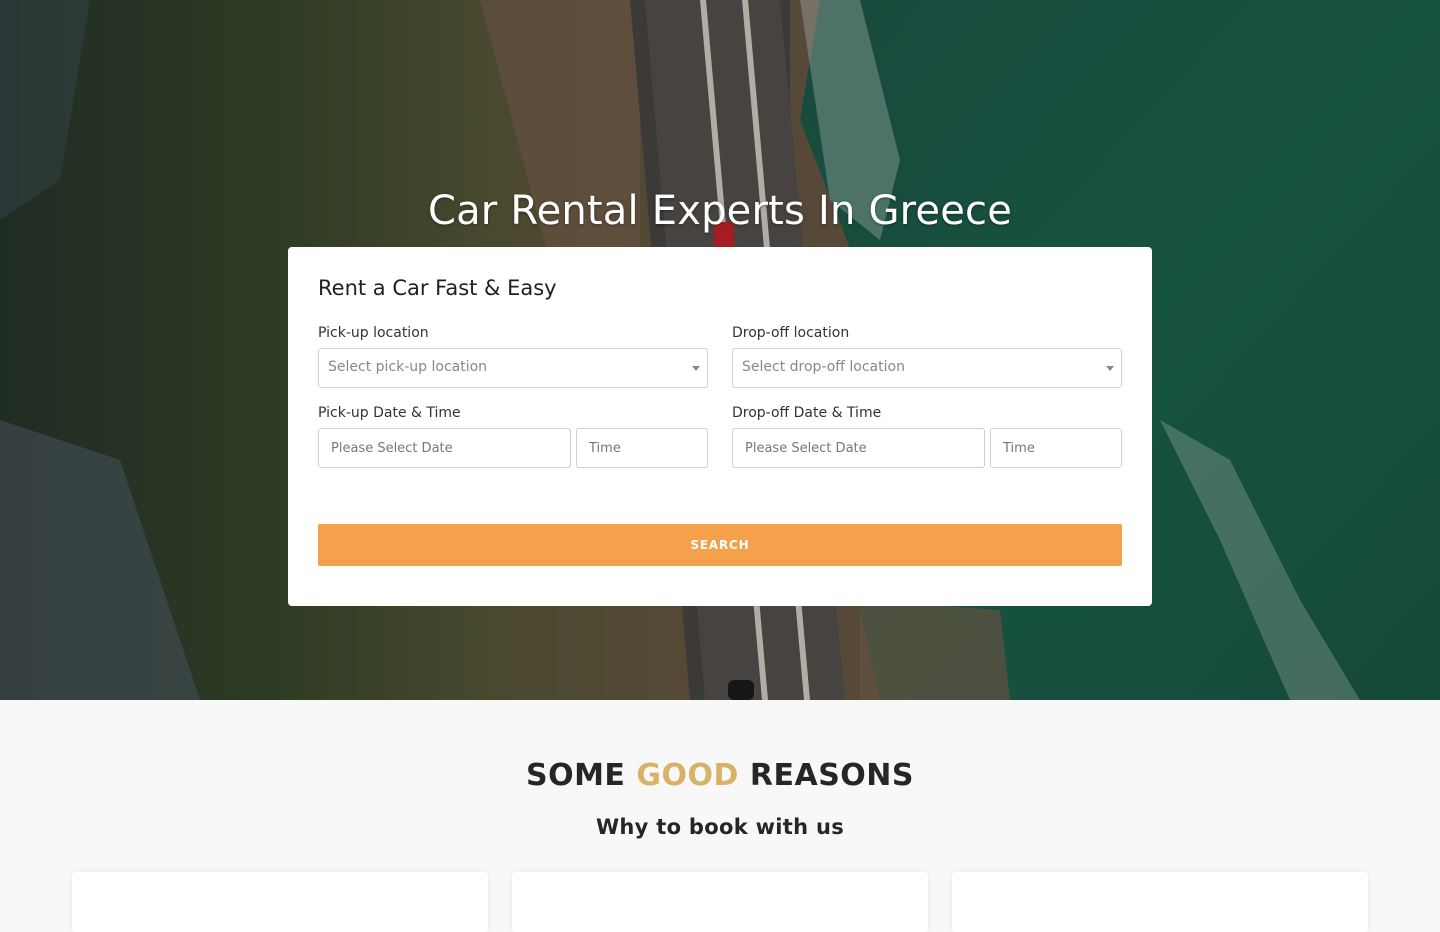 This screenshot has height=932, width=1440. What do you see at coordinates (1056, 448) in the screenshot?
I see `dropoff-time-input` at bounding box center [1056, 448].